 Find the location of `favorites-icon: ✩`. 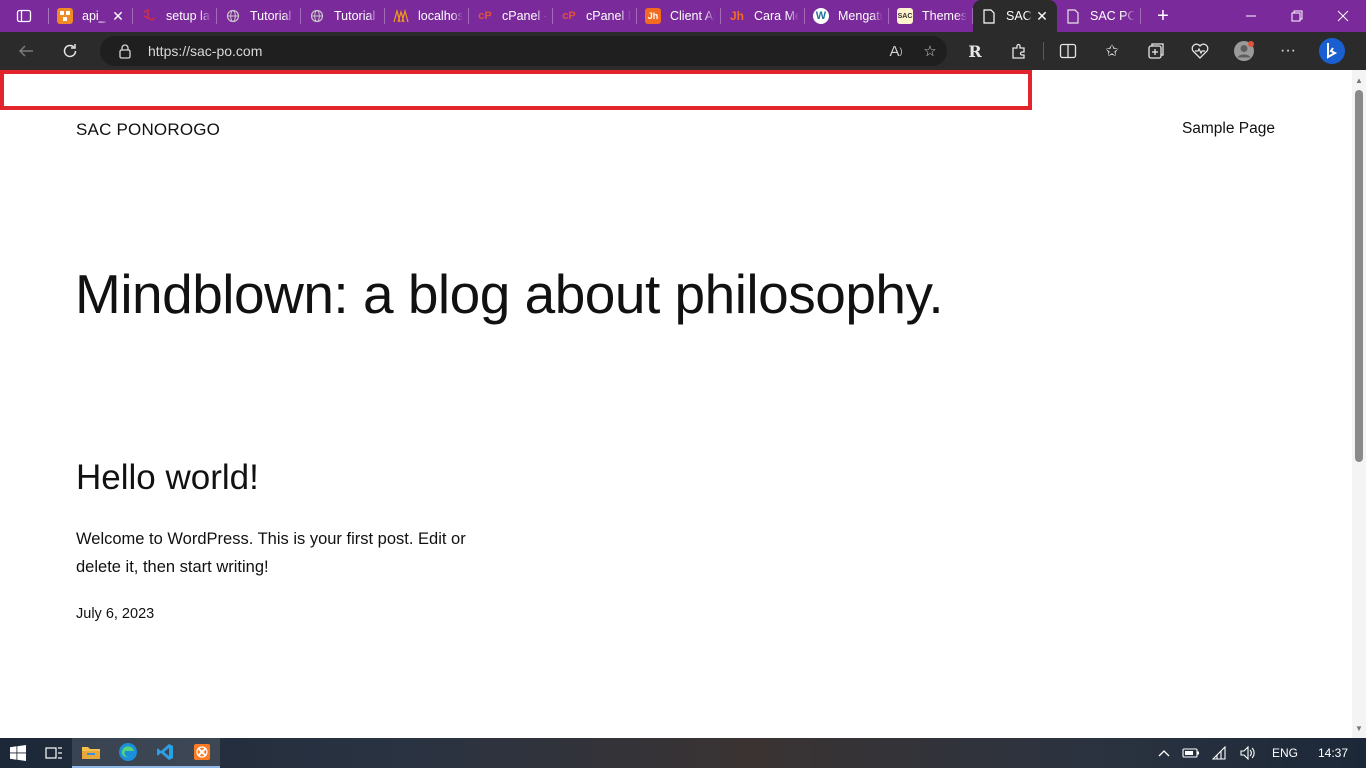

favorites-icon: ✩ is located at coordinates (1112, 51).